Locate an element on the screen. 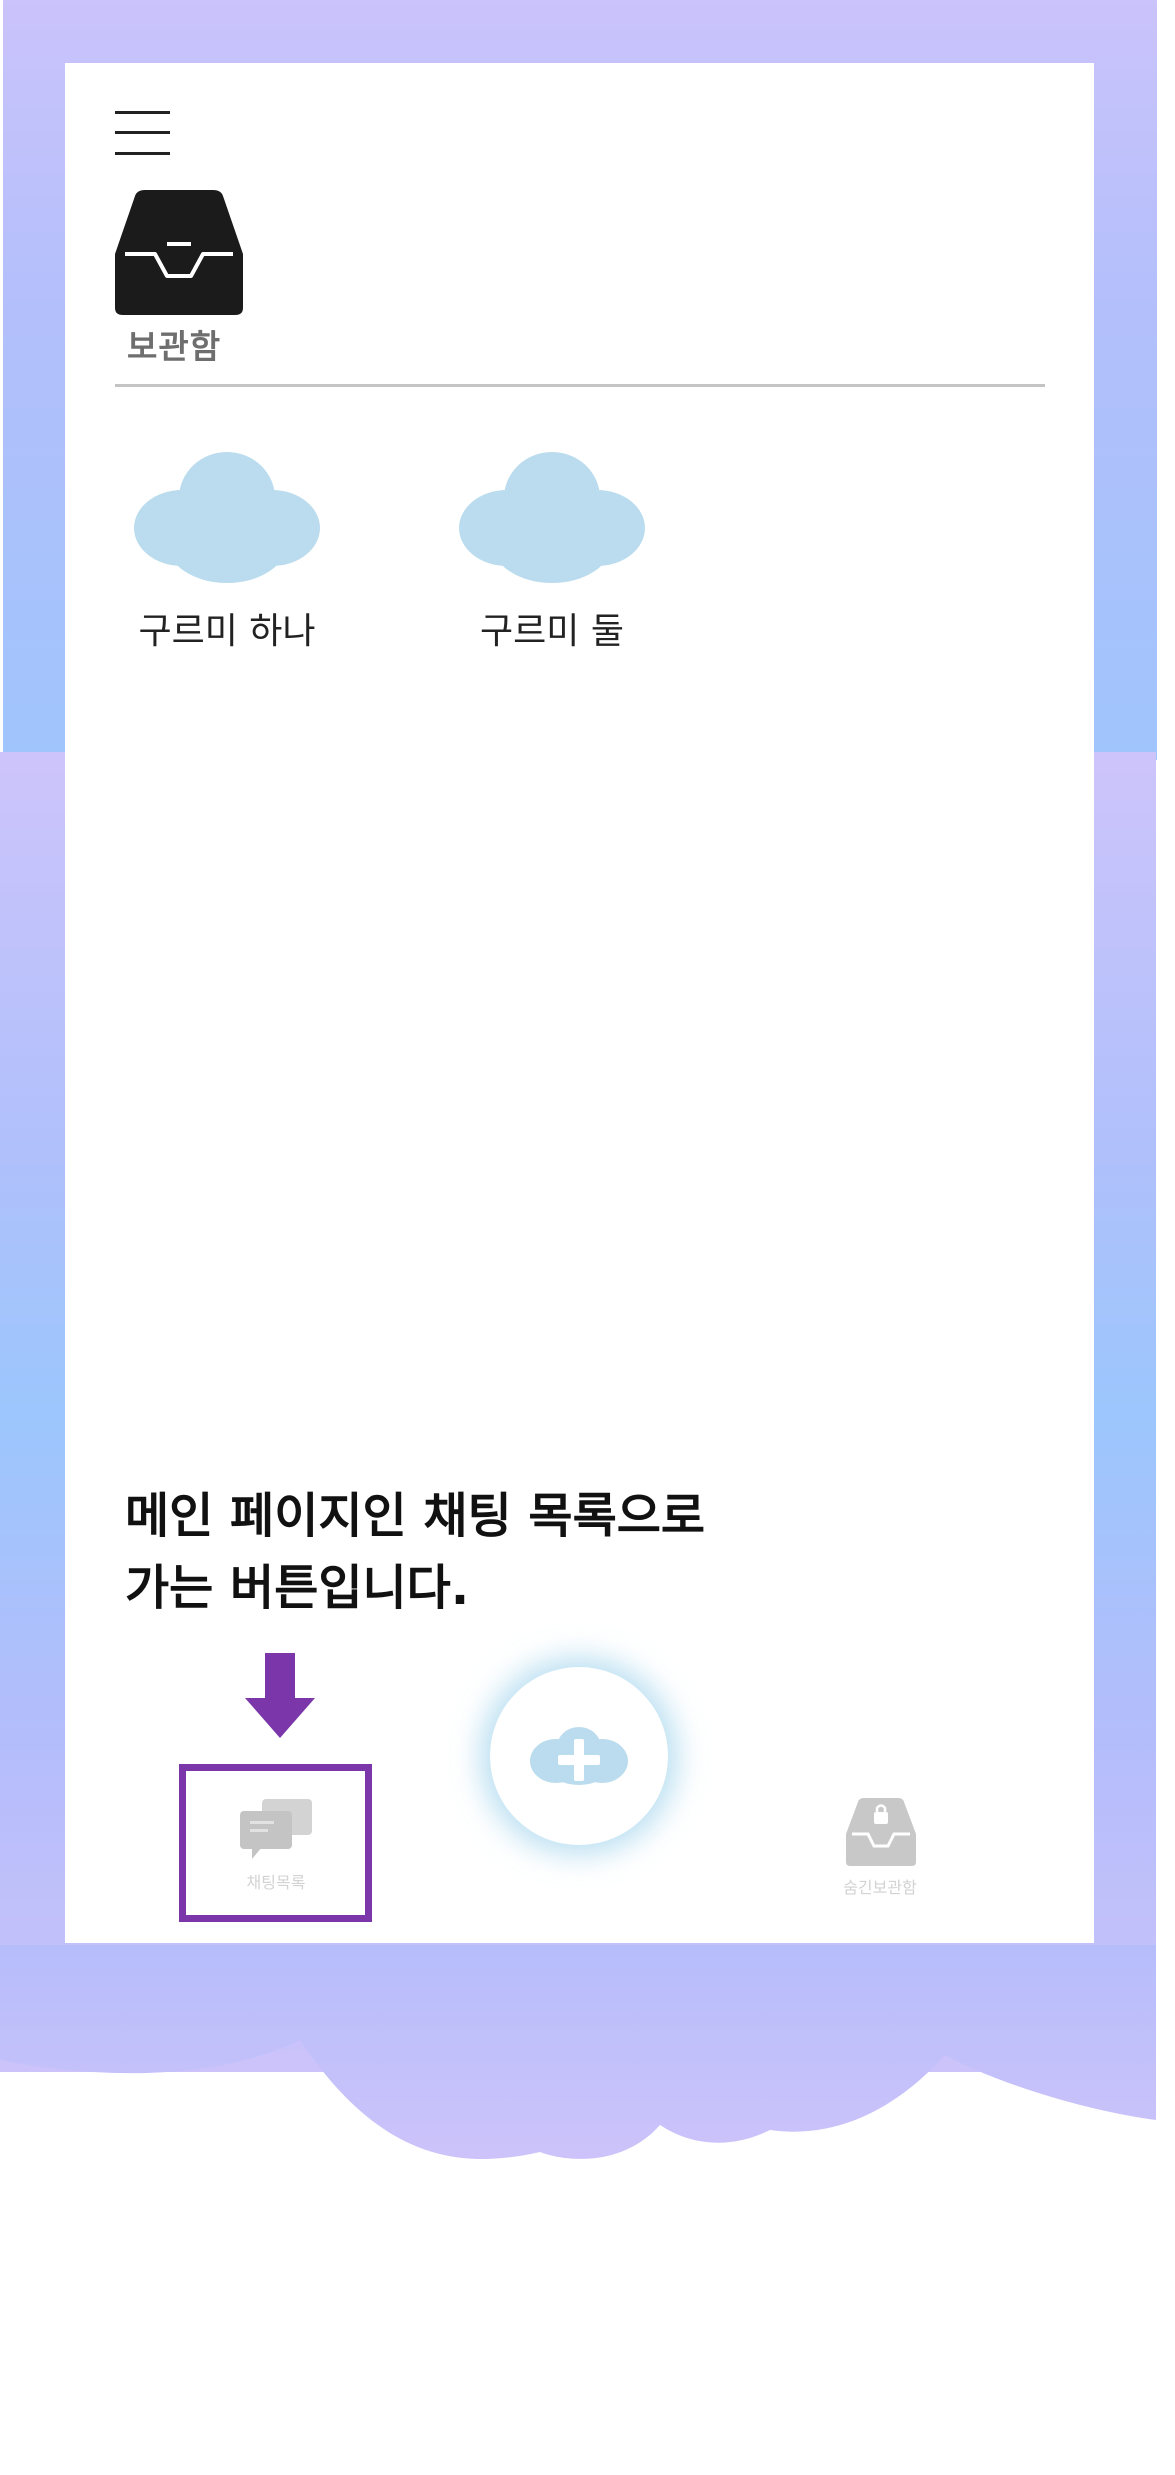 This screenshot has width=1175, height=2475. inbox-tray-icon is located at coordinates (179, 252).